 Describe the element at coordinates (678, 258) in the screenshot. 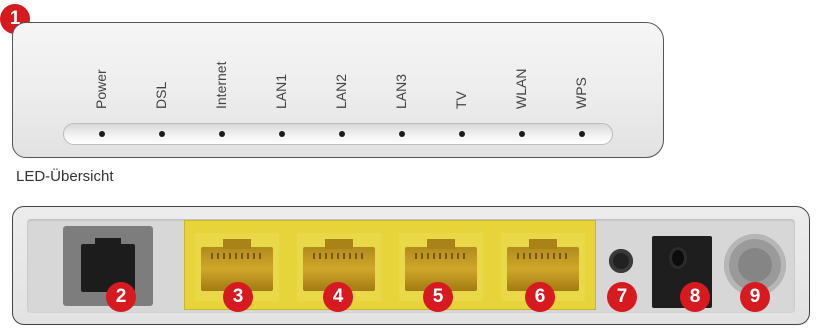

I see `power-jack-pin` at that location.